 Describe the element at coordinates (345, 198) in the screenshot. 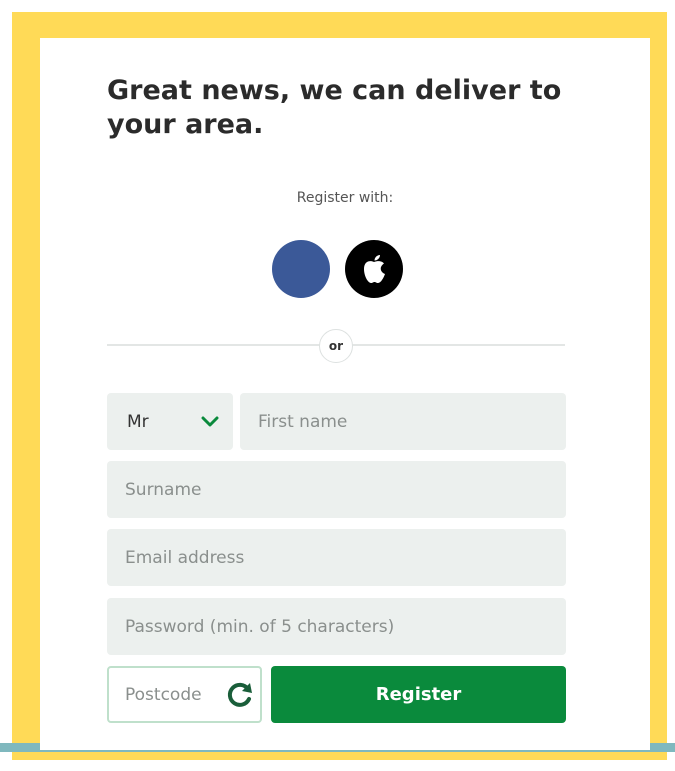

I see `register-with-label: Register with:` at that location.